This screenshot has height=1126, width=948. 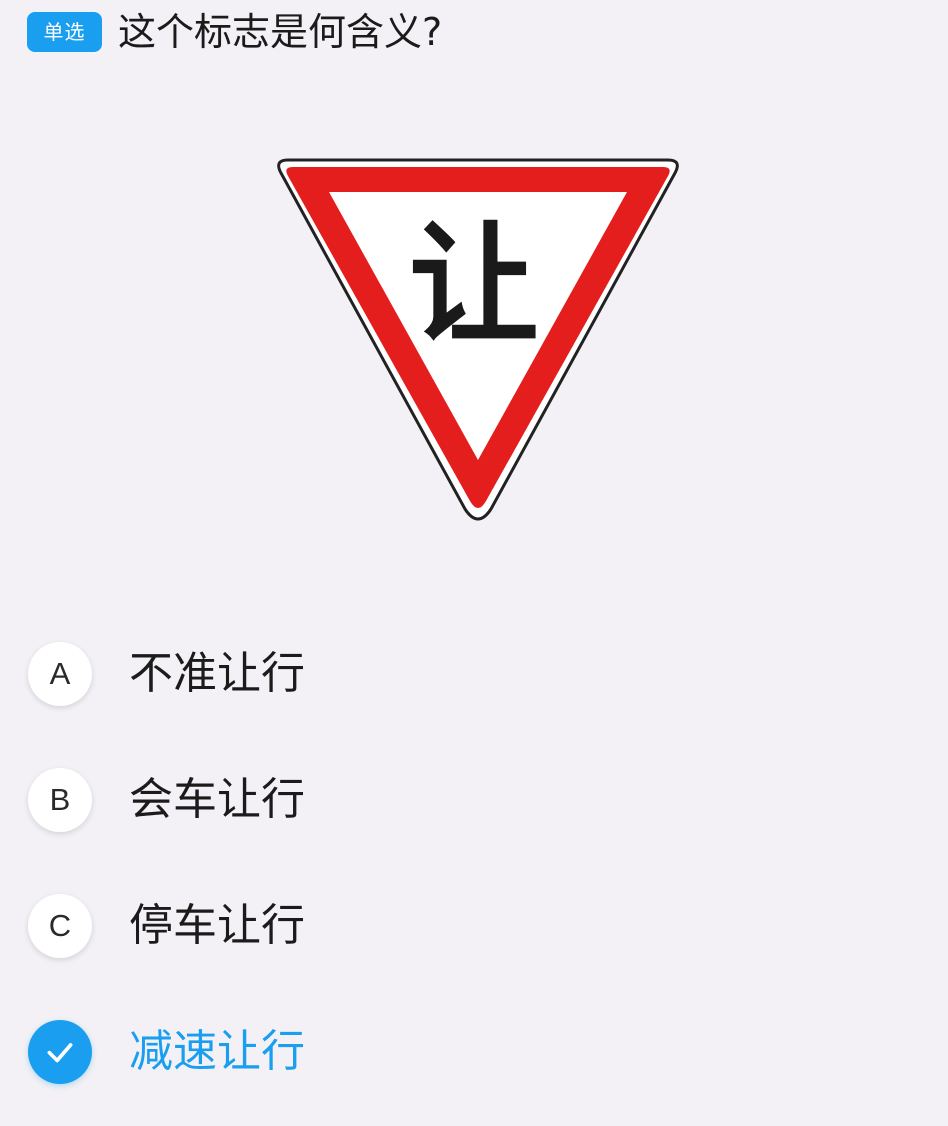 I want to click on question-header: 单选 这个标志是何含义?, so click(x=234, y=32).